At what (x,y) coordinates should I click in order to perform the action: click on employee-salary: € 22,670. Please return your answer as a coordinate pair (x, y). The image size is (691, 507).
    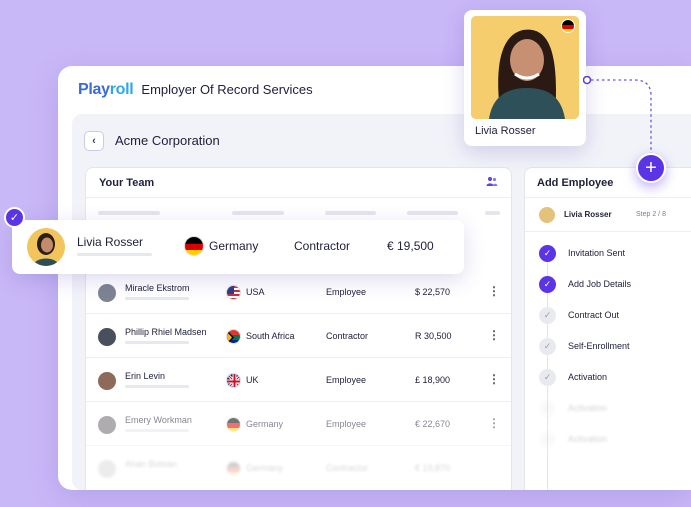
    Looking at the image, I should click on (433, 424).